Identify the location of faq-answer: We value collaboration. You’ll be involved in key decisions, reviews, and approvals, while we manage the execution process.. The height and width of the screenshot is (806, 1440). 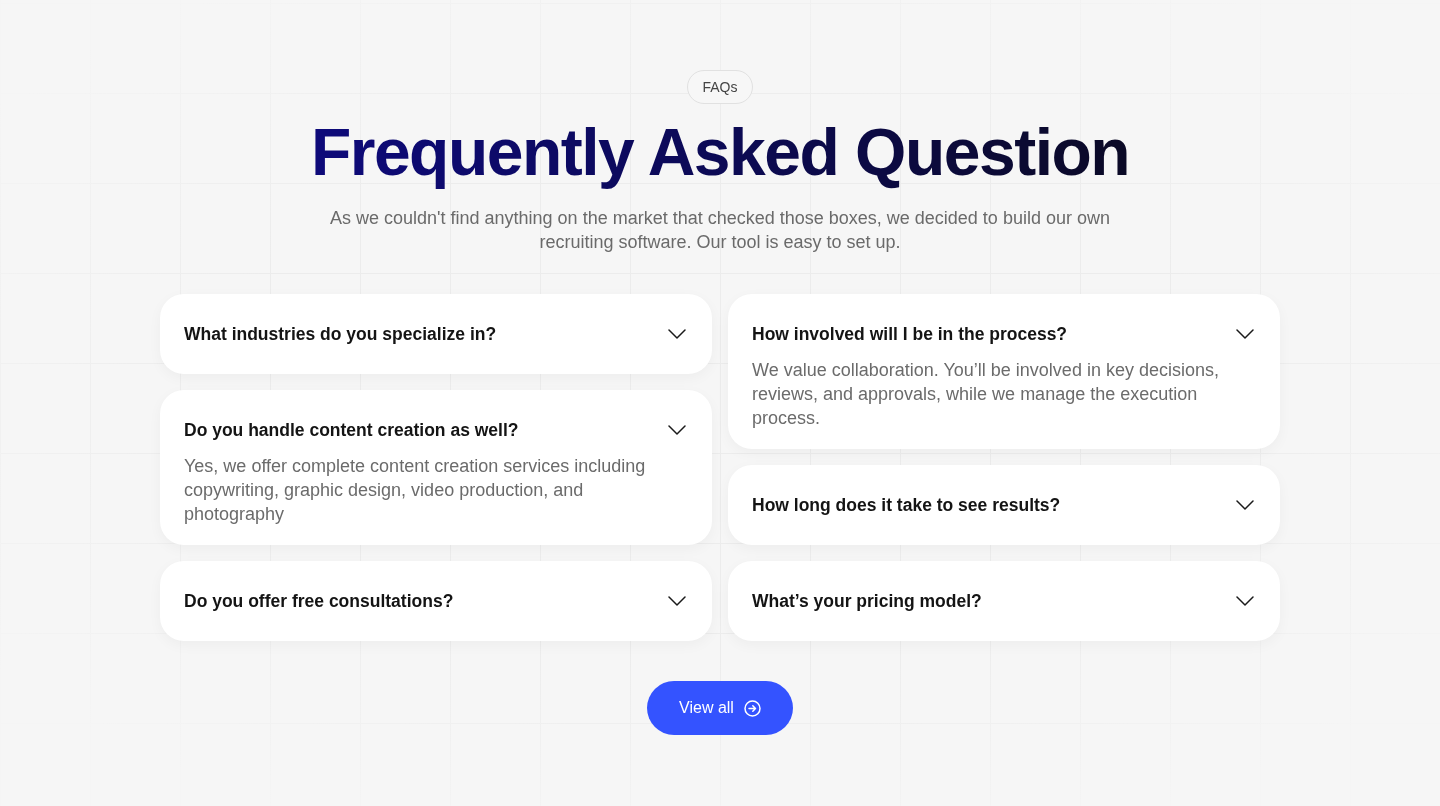
(986, 394).